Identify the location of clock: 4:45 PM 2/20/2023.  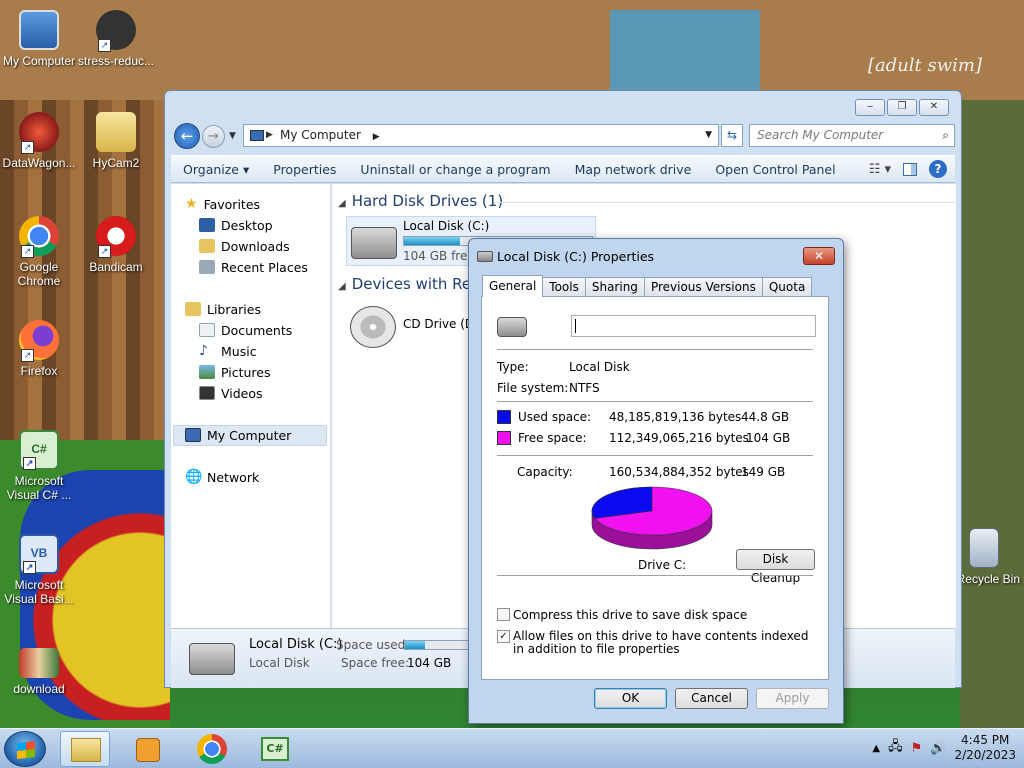
(985, 748).